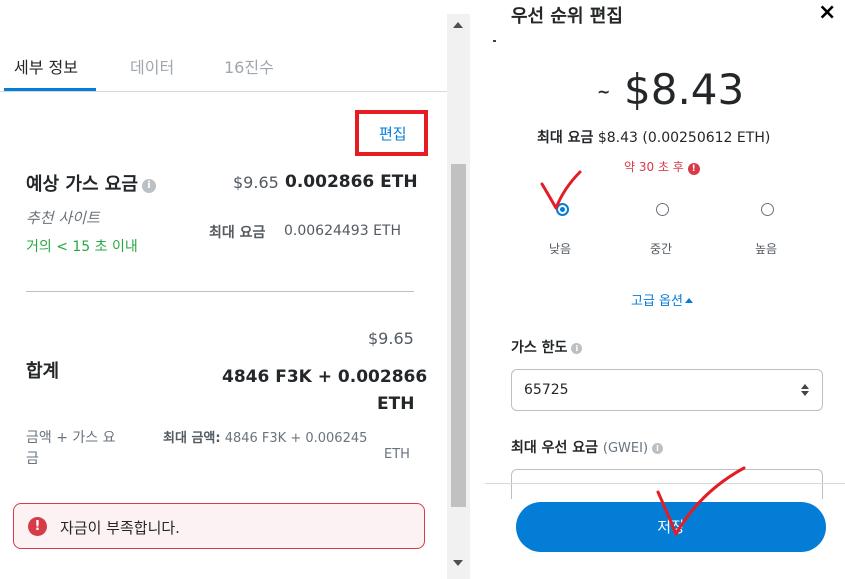 The image size is (845, 579). What do you see at coordinates (805, 386) in the screenshot?
I see `stepper-up-icon` at bounding box center [805, 386].